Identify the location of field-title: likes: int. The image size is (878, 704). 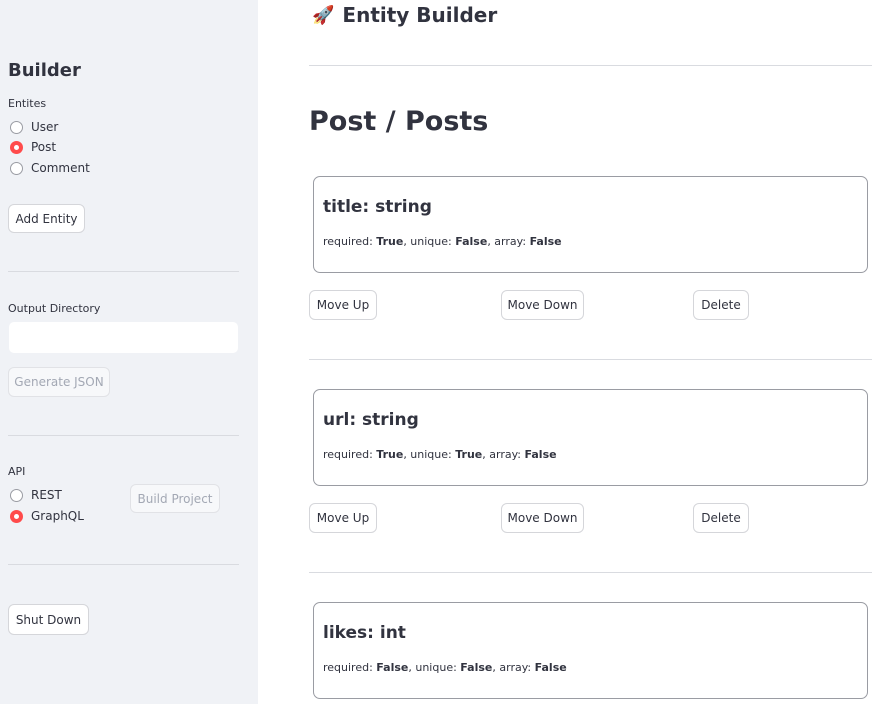
(364, 633).